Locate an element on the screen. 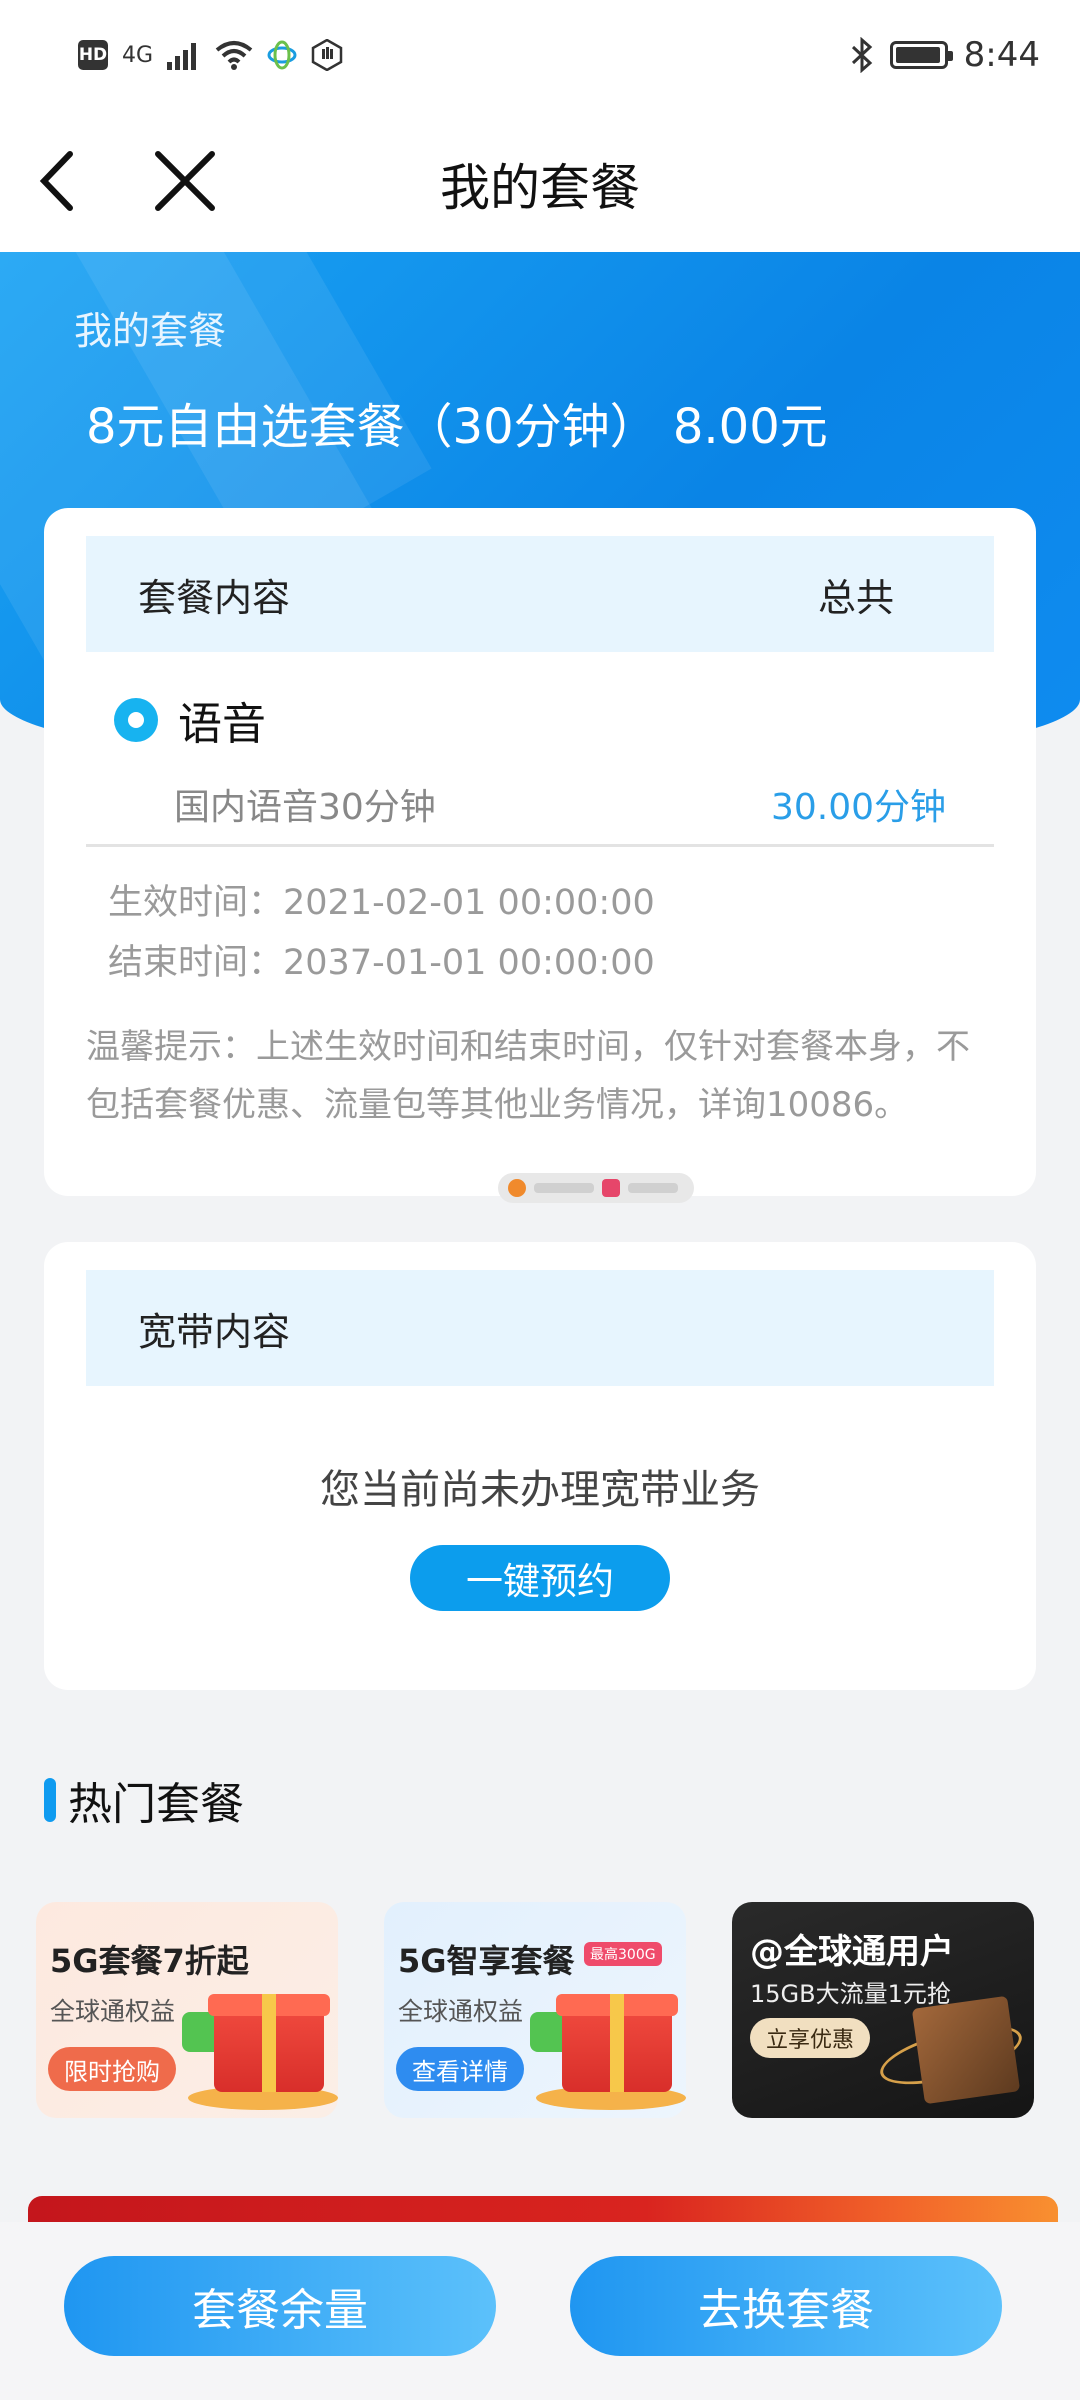  signal-icon is located at coordinates (182, 56).